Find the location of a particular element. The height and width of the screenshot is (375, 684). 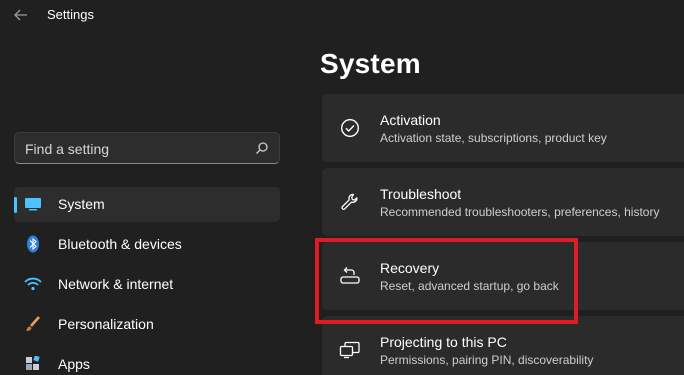

title-bar: Settings is located at coordinates (342, 15).